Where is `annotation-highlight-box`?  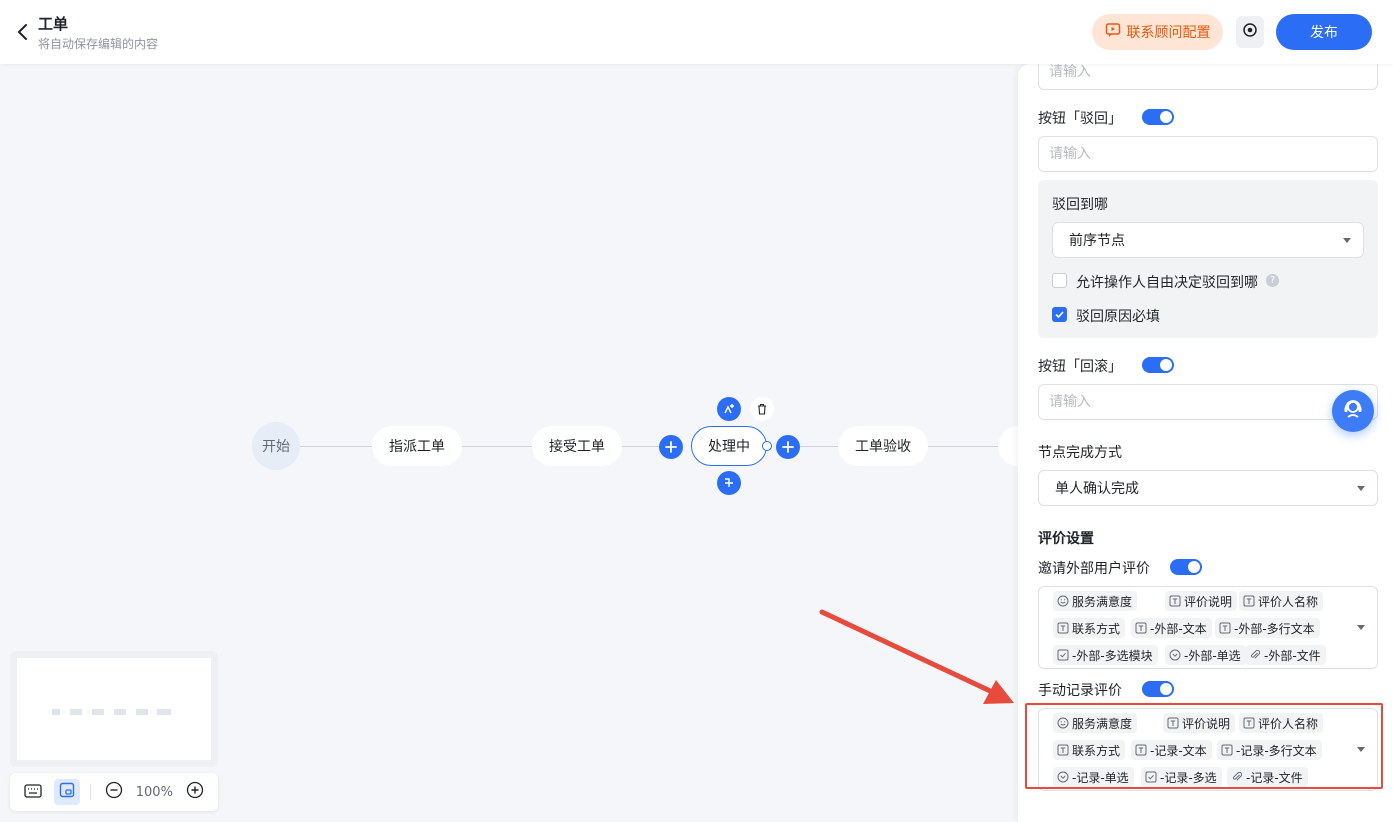
annotation-highlight-box is located at coordinates (1204, 746).